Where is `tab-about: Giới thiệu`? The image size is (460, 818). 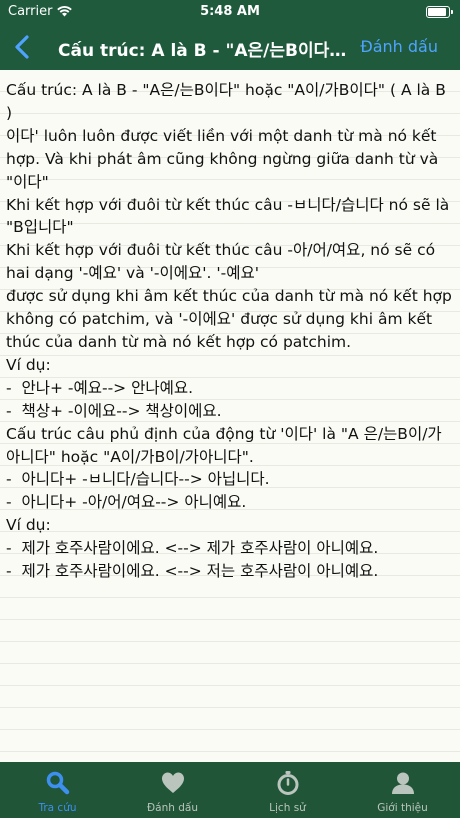
tab-about: Giới thiệu is located at coordinates (402, 790).